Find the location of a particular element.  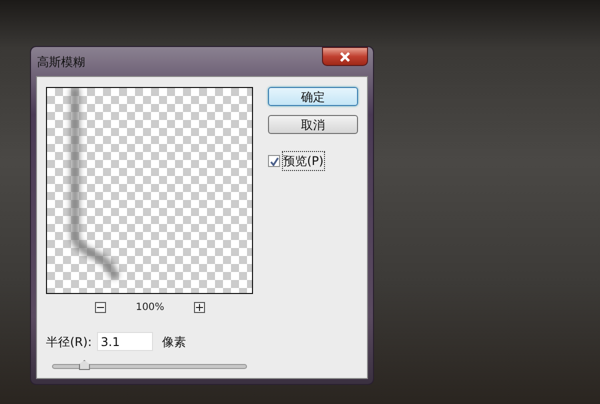

window-title: 高斯模糊 is located at coordinates (60, 62).